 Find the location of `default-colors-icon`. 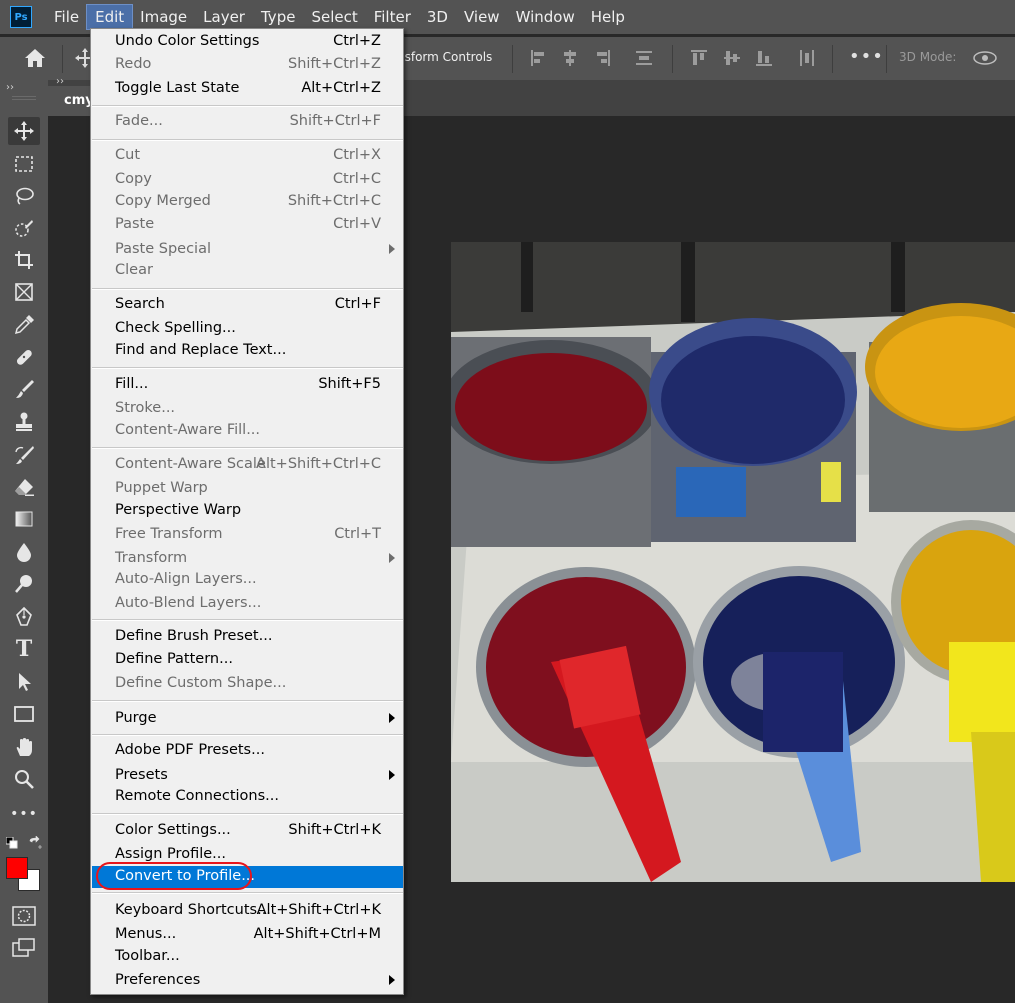

default-colors-icon is located at coordinates (12, 843).